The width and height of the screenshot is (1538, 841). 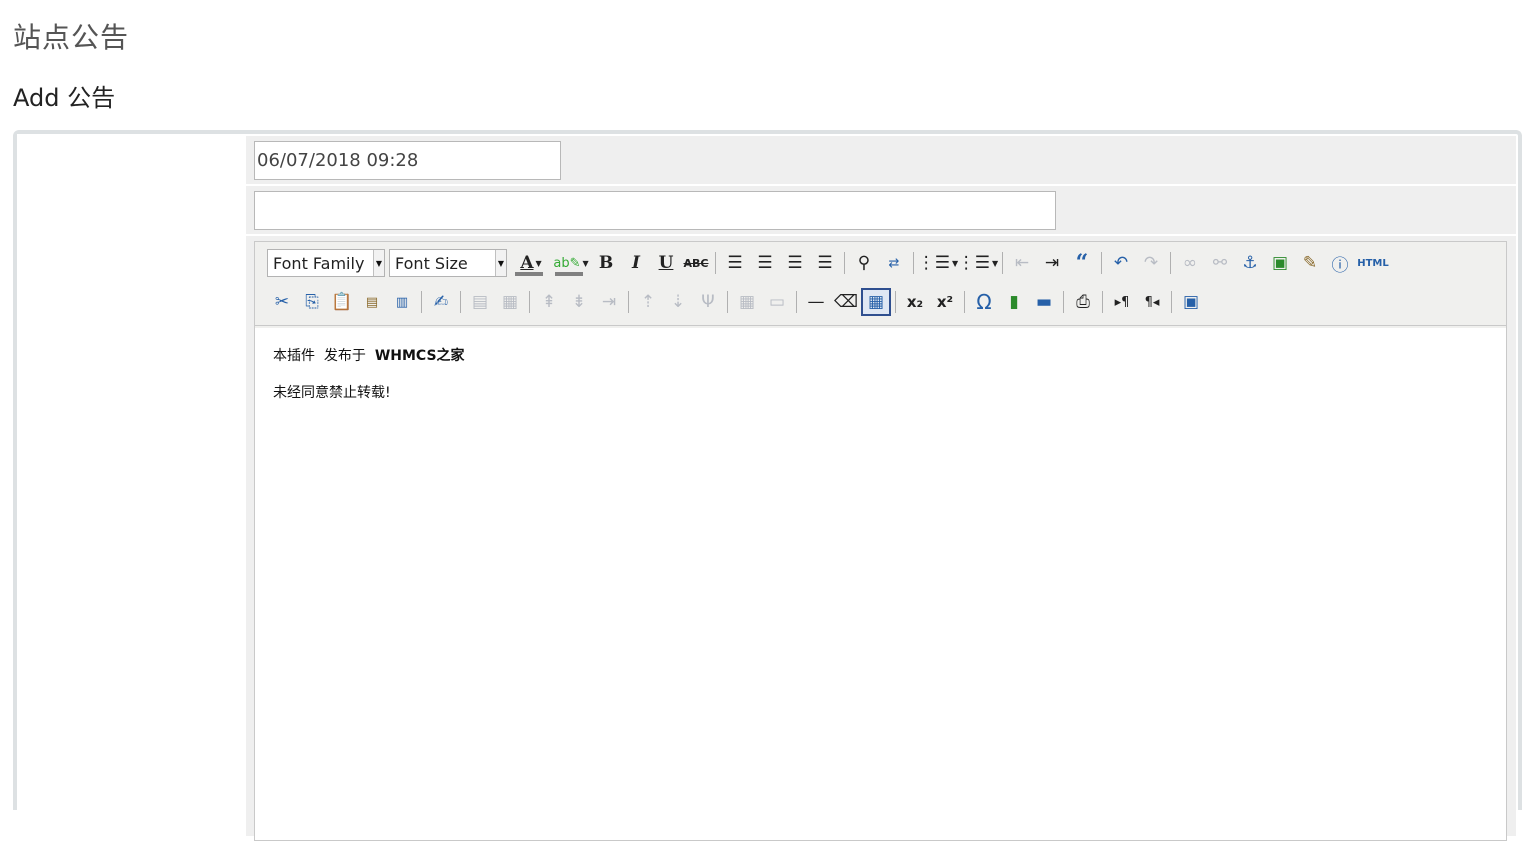 What do you see at coordinates (332, 393) in the screenshot?
I see `content-line-2: 未经同意禁止转载!` at bounding box center [332, 393].